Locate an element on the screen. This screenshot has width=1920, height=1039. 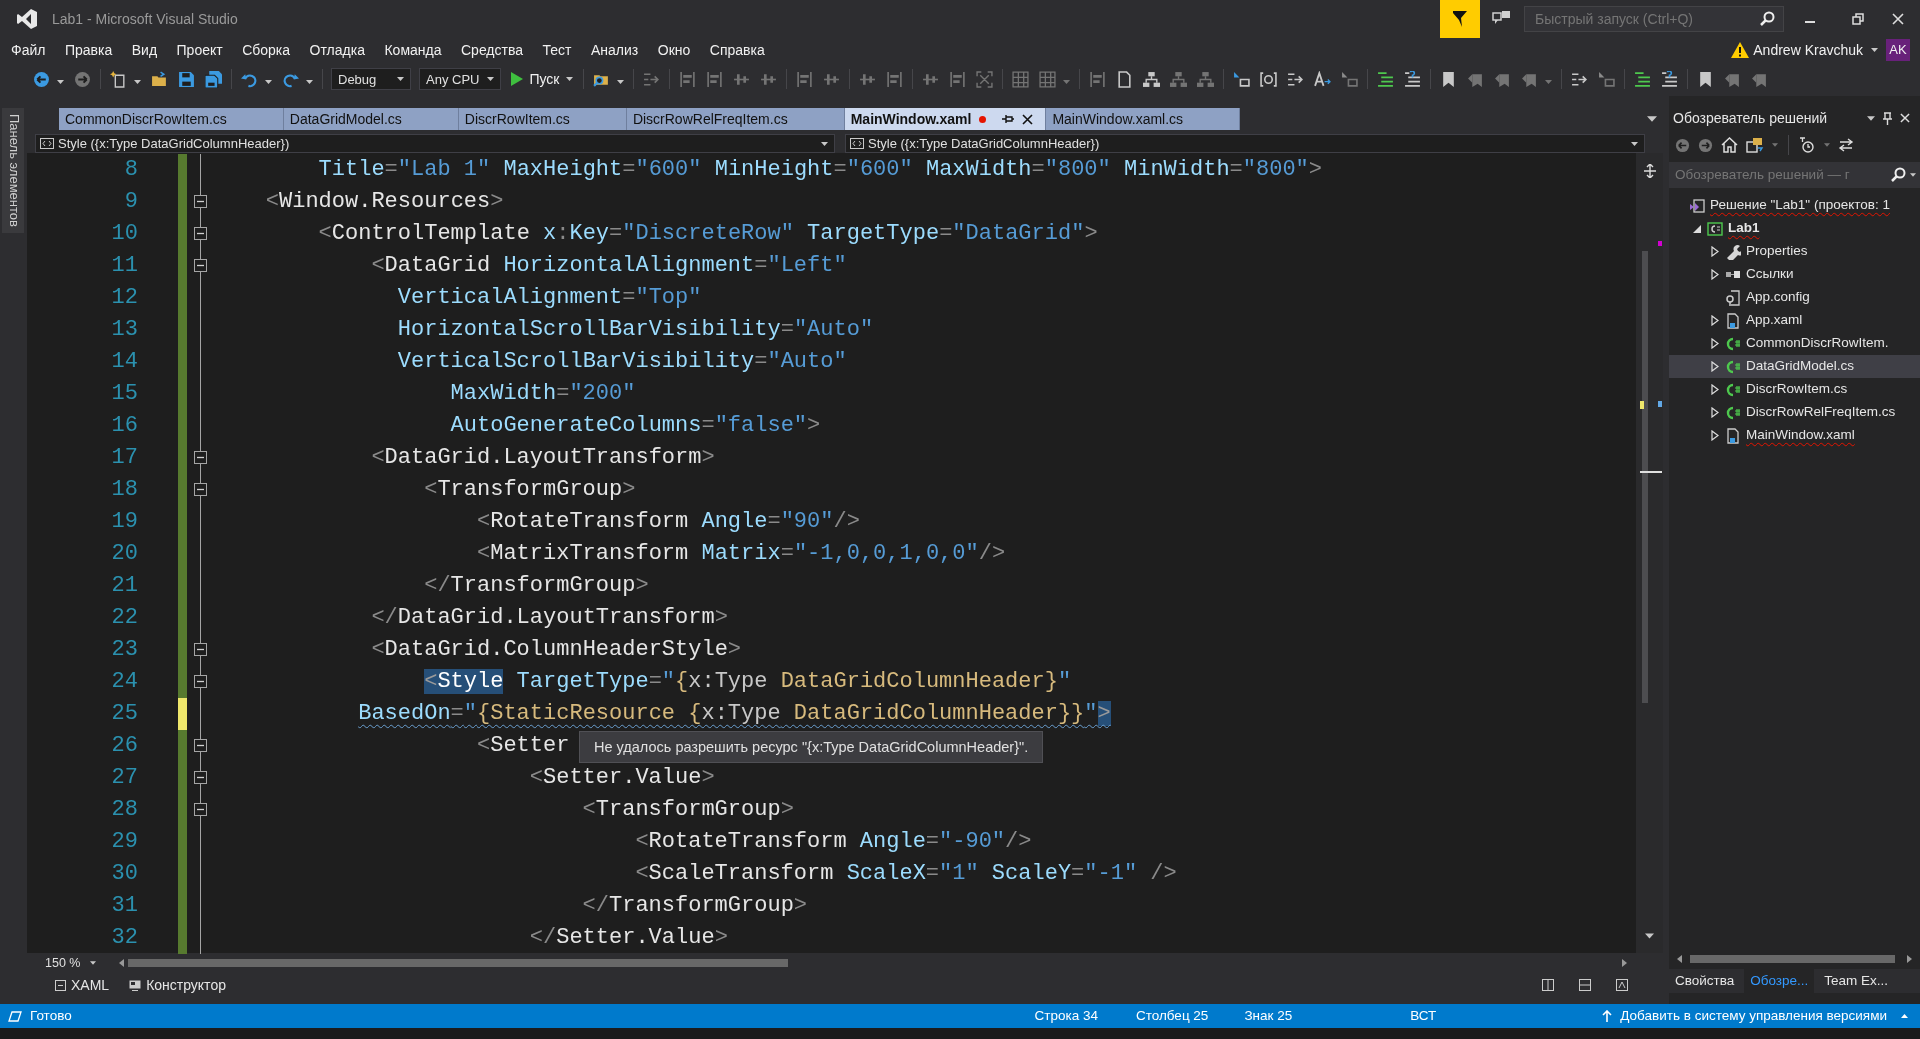
configuration-dropdown: Any CPU is located at coordinates (460, 79).